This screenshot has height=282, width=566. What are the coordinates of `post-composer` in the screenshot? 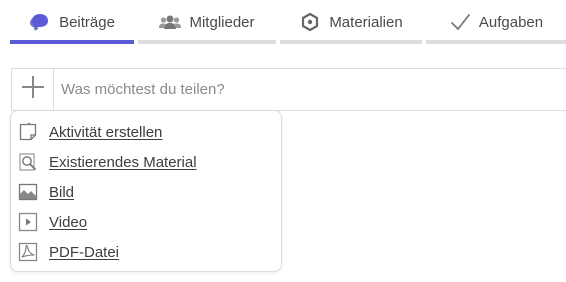 It's located at (288, 89).